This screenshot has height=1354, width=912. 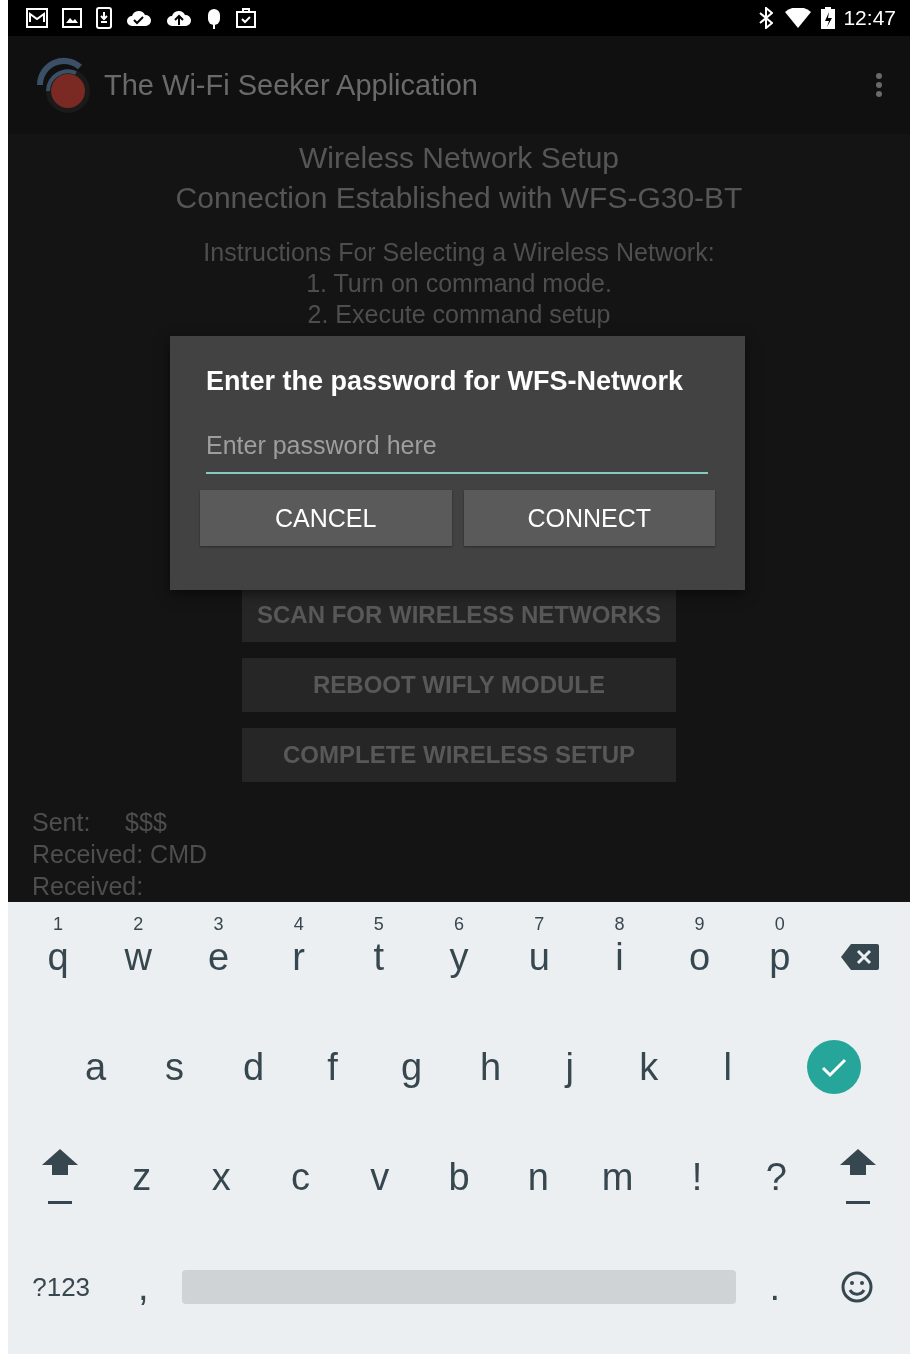 What do you see at coordinates (538, 1177) in the screenshot?
I see `keyboard-key: n` at bounding box center [538, 1177].